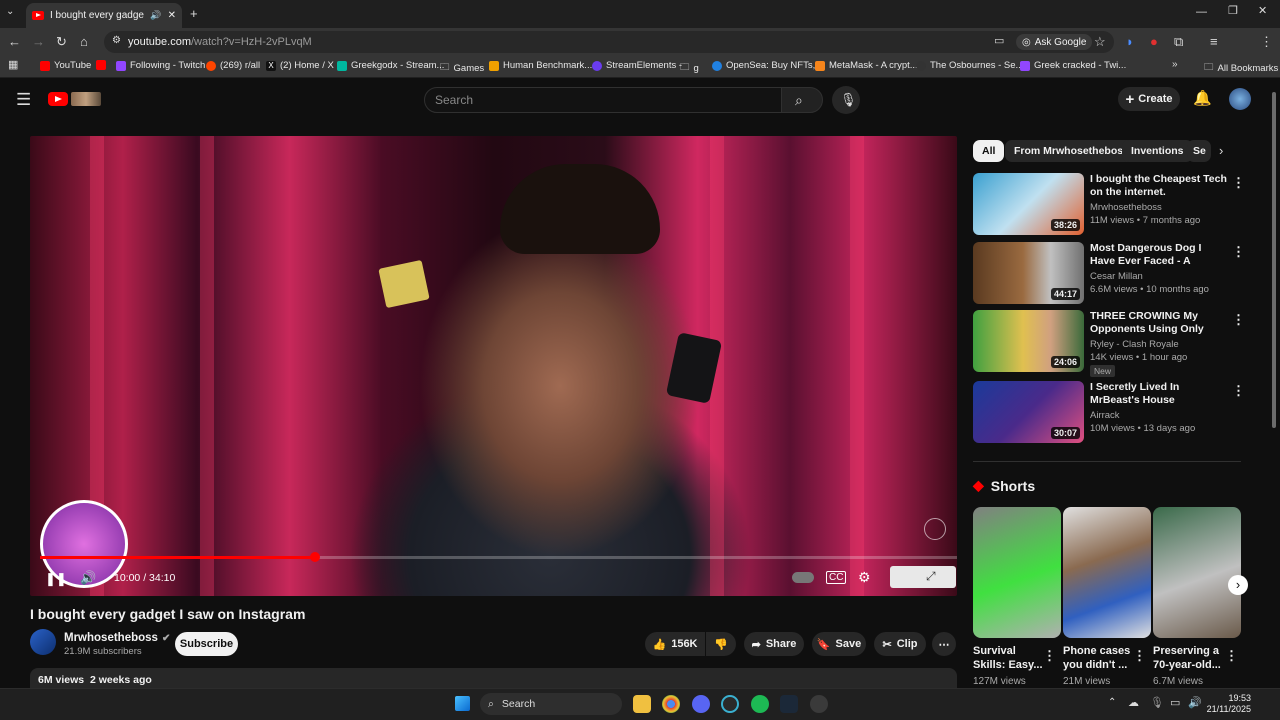 The height and width of the screenshot is (720, 1280). What do you see at coordinates (1214, 41) in the screenshot?
I see `reading-list-icon: ≡` at bounding box center [1214, 41].